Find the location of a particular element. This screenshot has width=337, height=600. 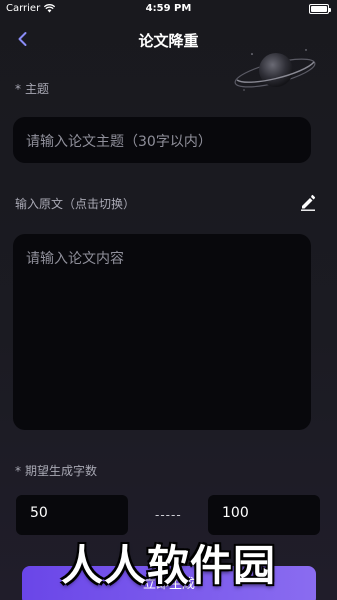

original-placeholder: 请输入论文内容 is located at coordinates (75, 259).